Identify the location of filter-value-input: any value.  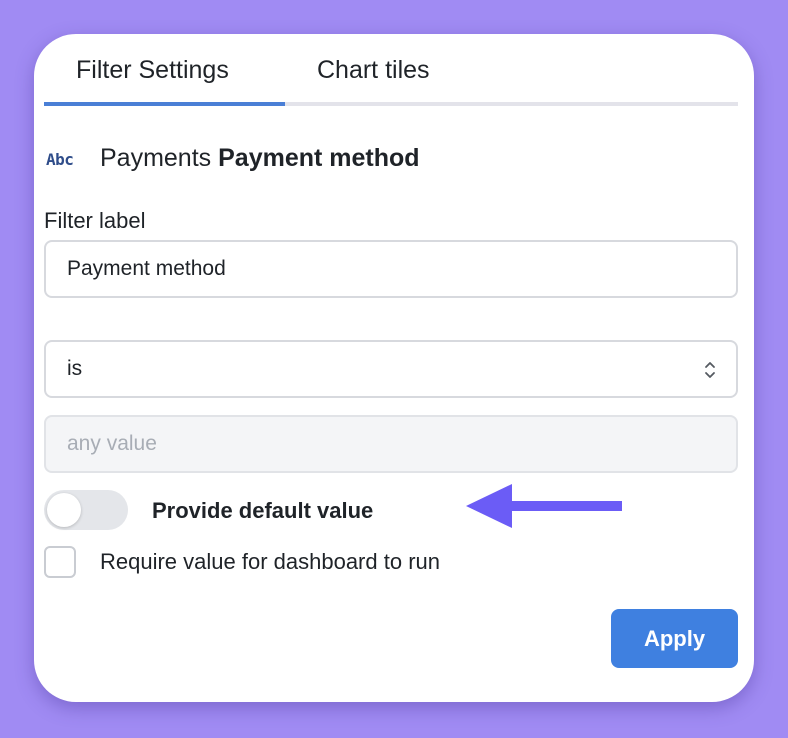
(391, 444).